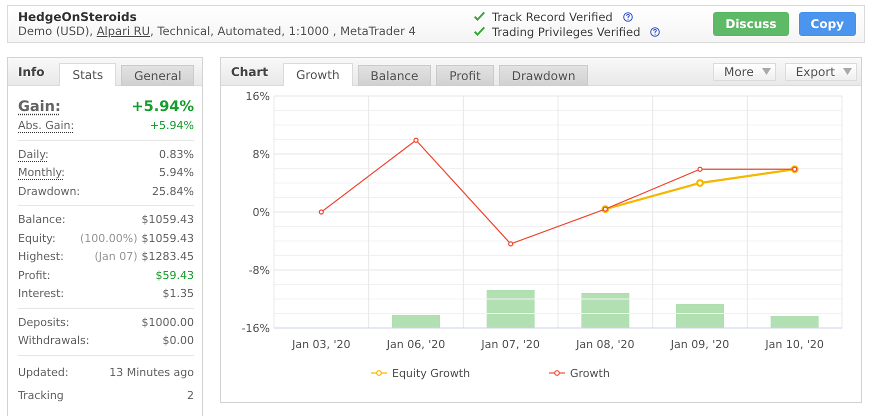  What do you see at coordinates (168, 322) in the screenshot?
I see `stat-value: $1000.00` at bounding box center [168, 322].